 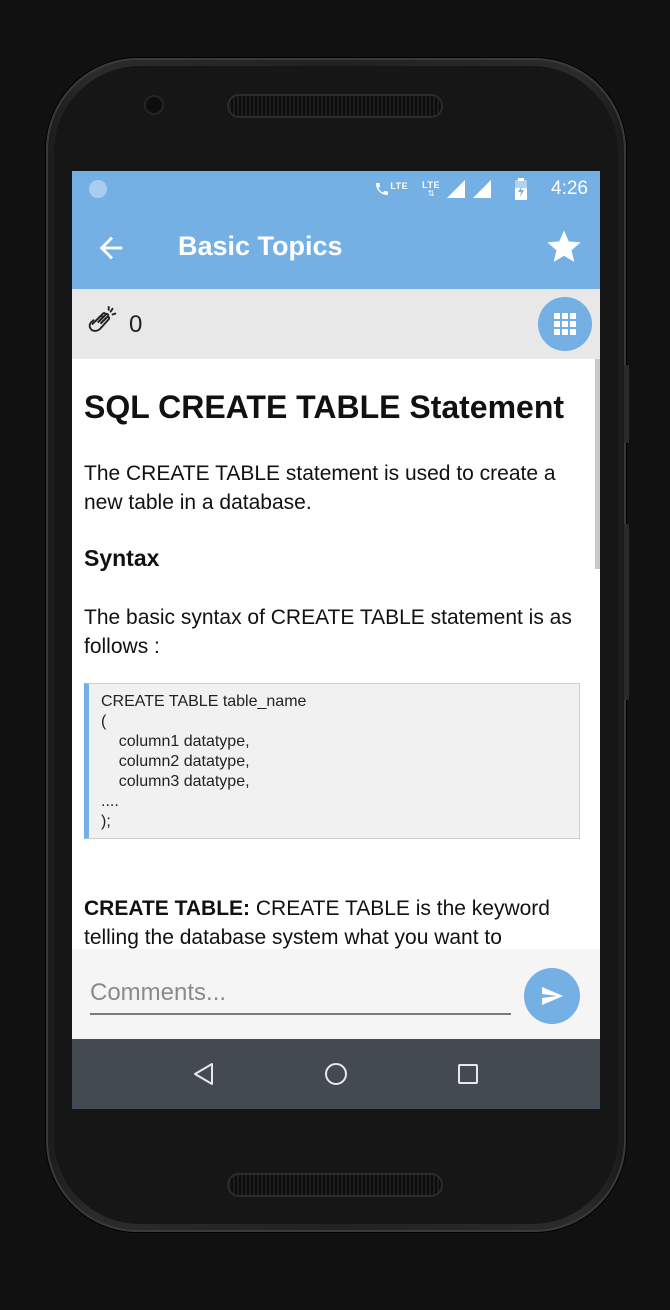 What do you see at coordinates (335, 1185) in the screenshot?
I see `bottom-speaker` at bounding box center [335, 1185].